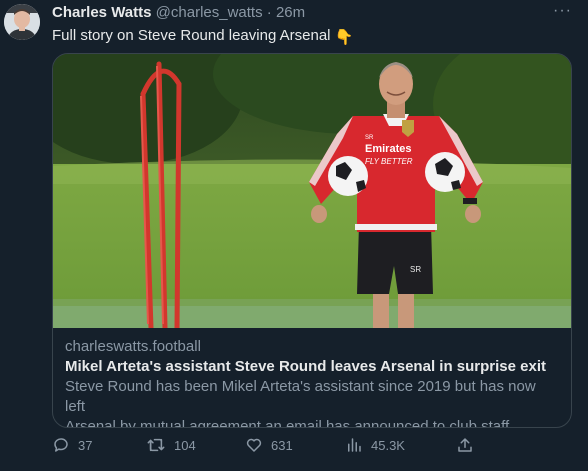 The width and height of the screenshot is (588, 471). I want to click on shorts-initials: SR, so click(415, 269).